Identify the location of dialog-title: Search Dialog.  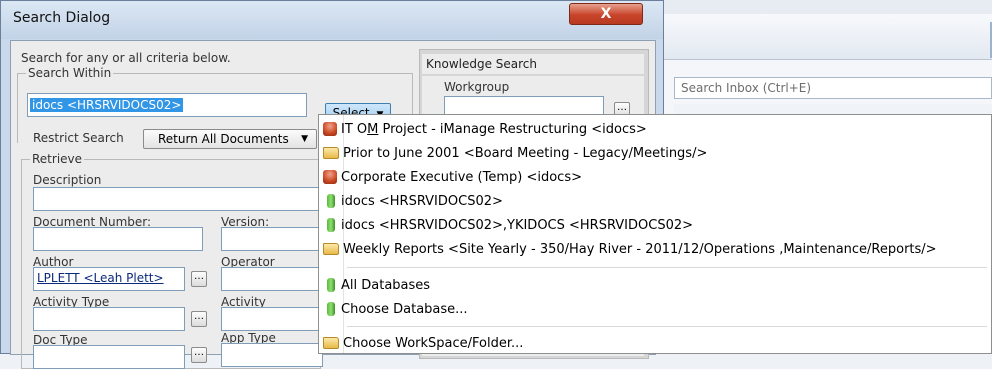
(62, 18).